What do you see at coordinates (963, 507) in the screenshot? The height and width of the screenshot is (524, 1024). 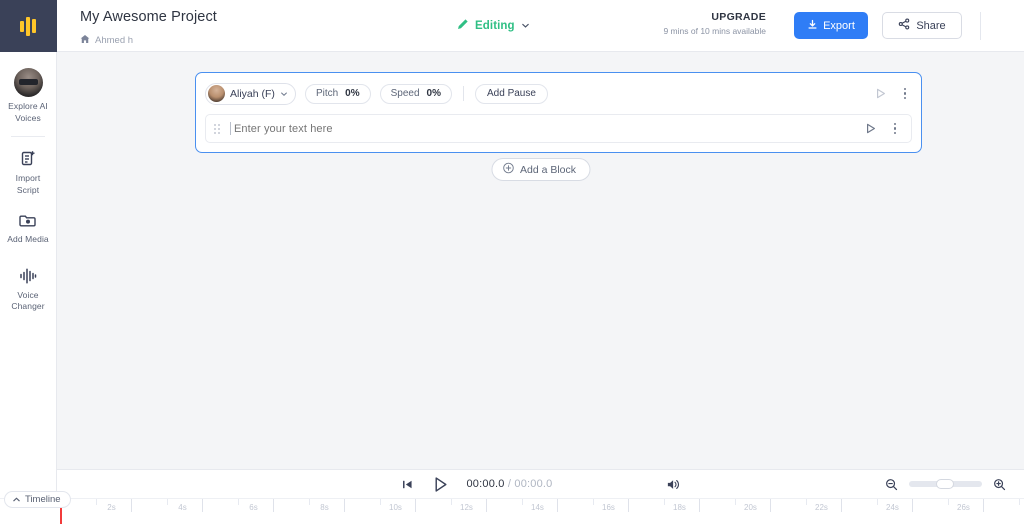 I see `timeline-tick-label: 26s` at bounding box center [963, 507].